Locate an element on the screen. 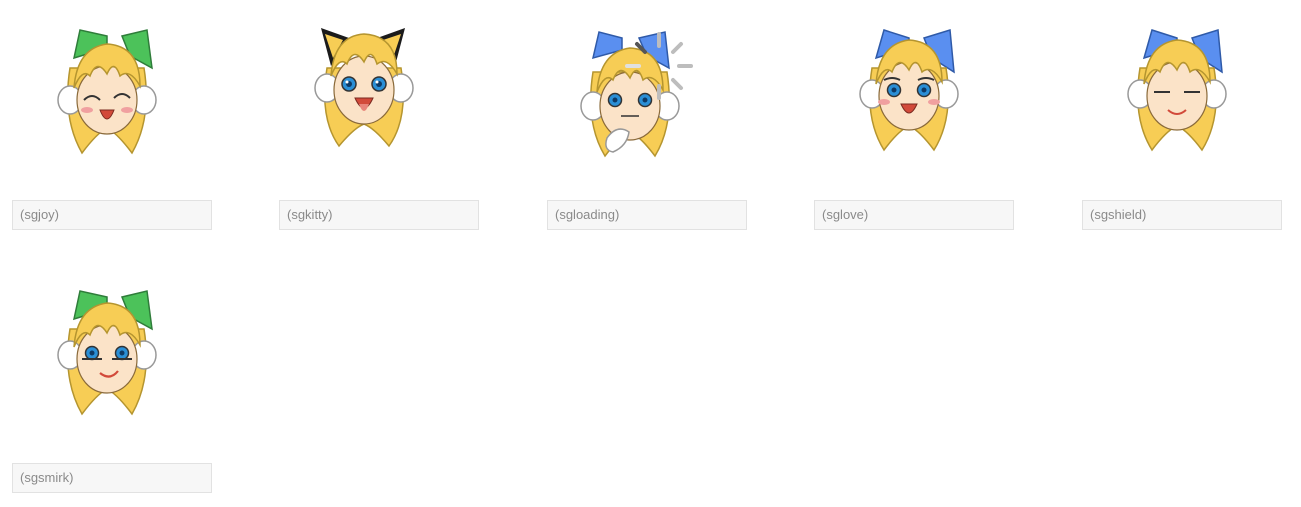 Image resolution: width=1301 pixels, height=507 pixels. emoticon-code-field: (sgsmirk) is located at coordinates (112, 478).